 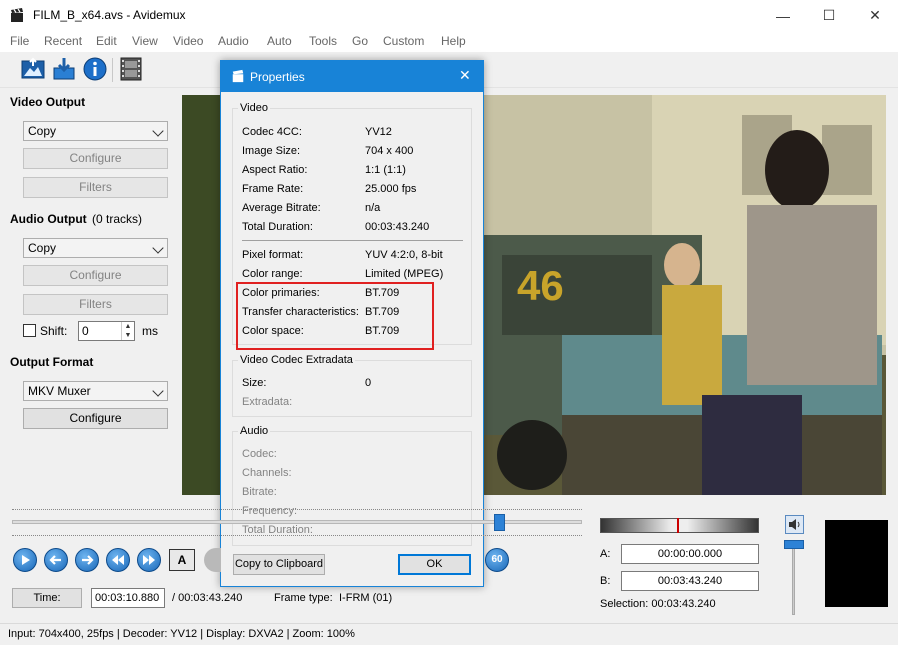 I want to click on audio-filters-button: Filters, so click(x=95, y=304).